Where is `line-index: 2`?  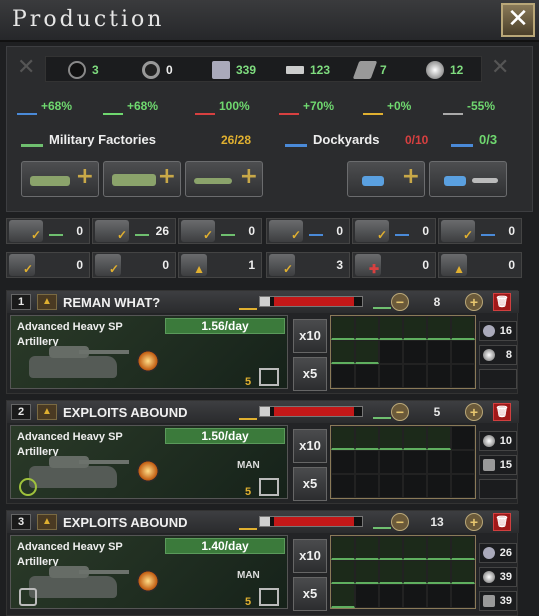 line-index: 2 is located at coordinates (21, 412).